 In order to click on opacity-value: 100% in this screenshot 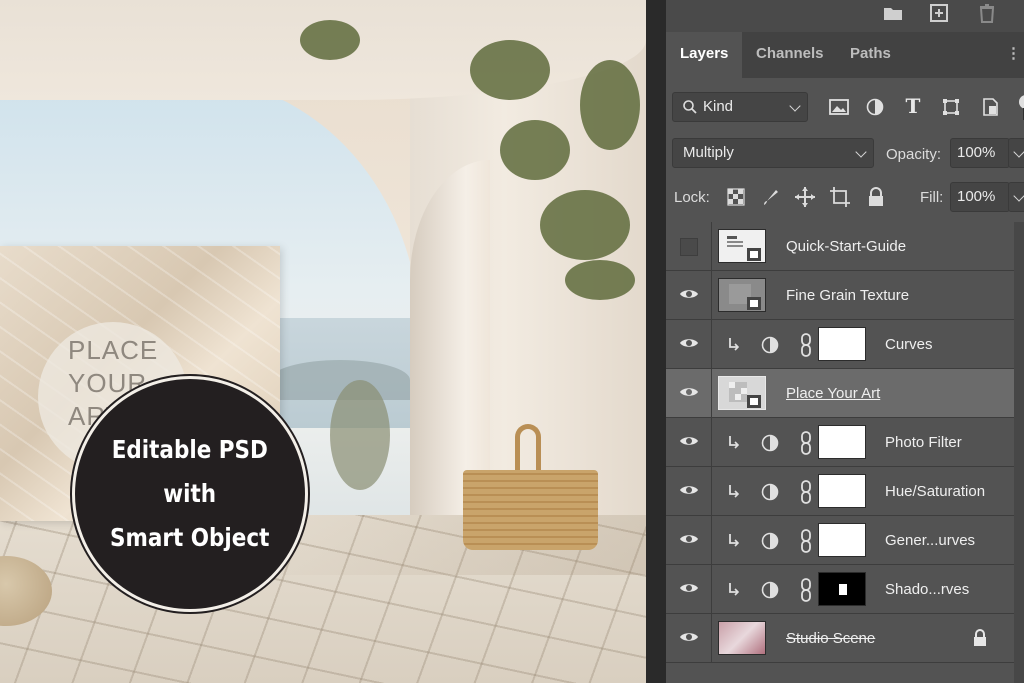, I will do `click(976, 152)`.